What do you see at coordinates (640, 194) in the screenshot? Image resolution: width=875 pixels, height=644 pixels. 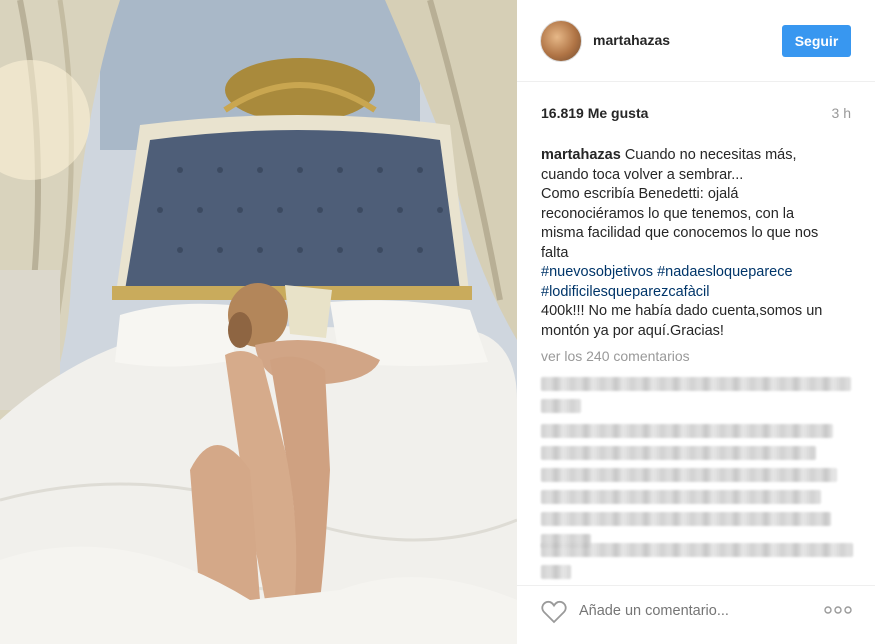 I see `caption-line: Como escribía Benedetti: ojalá` at bounding box center [640, 194].